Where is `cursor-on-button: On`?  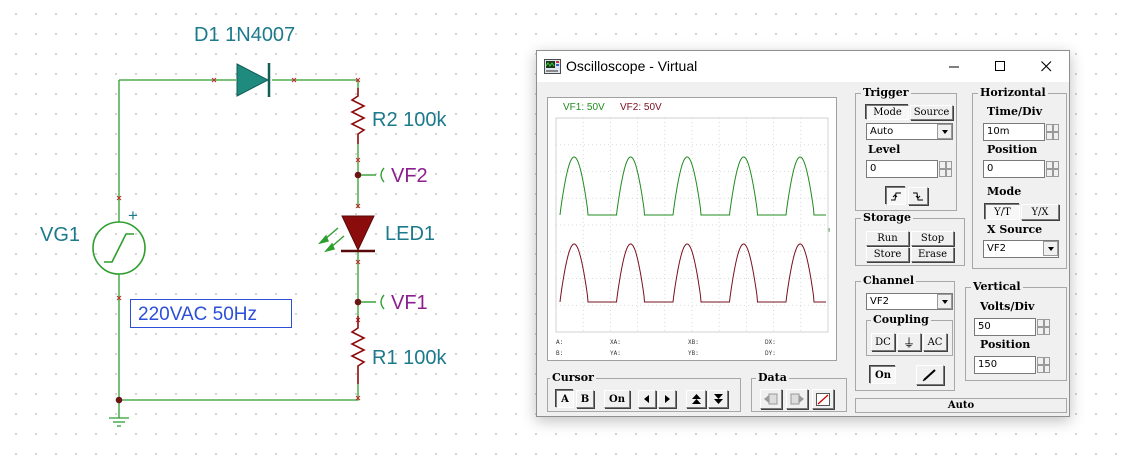
cursor-on-button: On is located at coordinates (617, 399).